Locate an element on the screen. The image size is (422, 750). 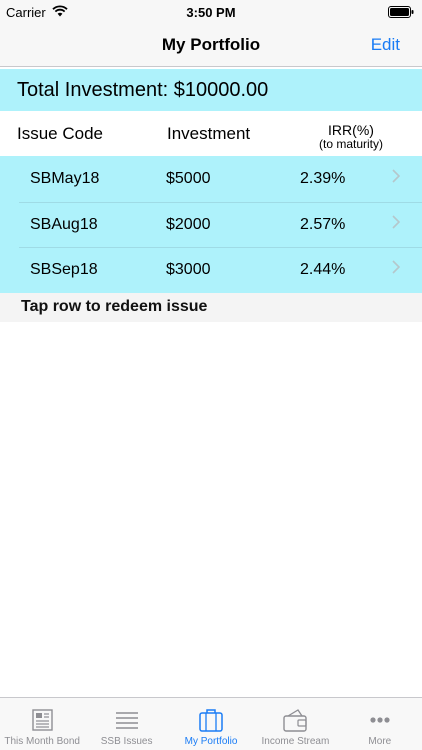
tab-label: This Month Bond is located at coordinates (42, 741).